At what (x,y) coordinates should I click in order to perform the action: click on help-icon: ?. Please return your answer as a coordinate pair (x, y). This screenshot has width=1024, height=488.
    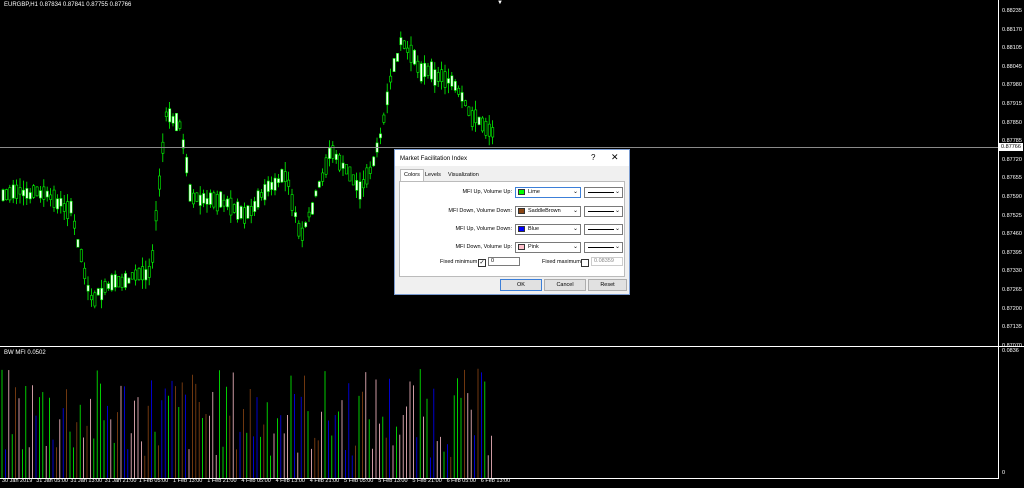
    Looking at the image, I should click on (593, 157).